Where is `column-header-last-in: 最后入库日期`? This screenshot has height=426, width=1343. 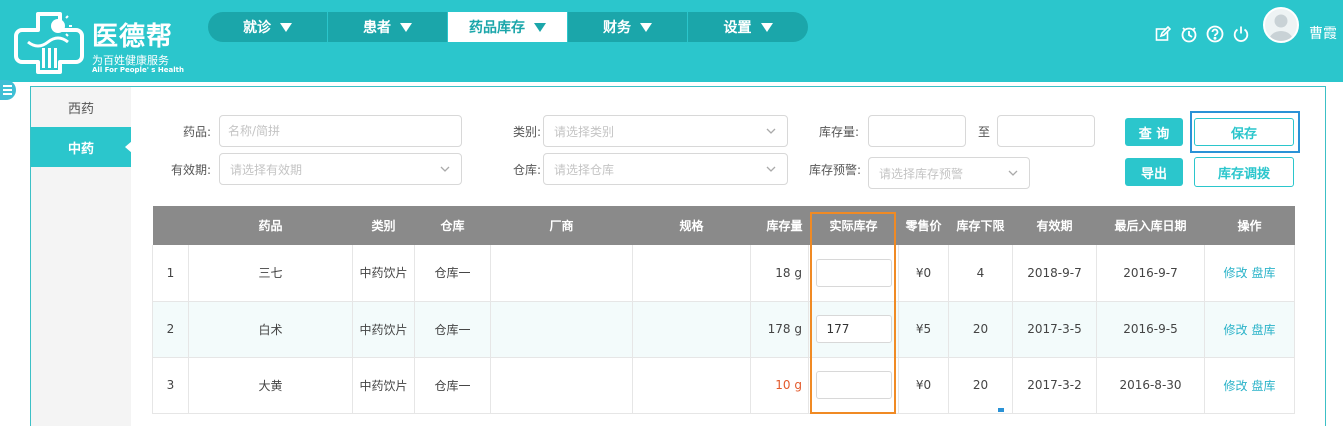 column-header-last-in: 最后入库日期 is located at coordinates (1150, 225).